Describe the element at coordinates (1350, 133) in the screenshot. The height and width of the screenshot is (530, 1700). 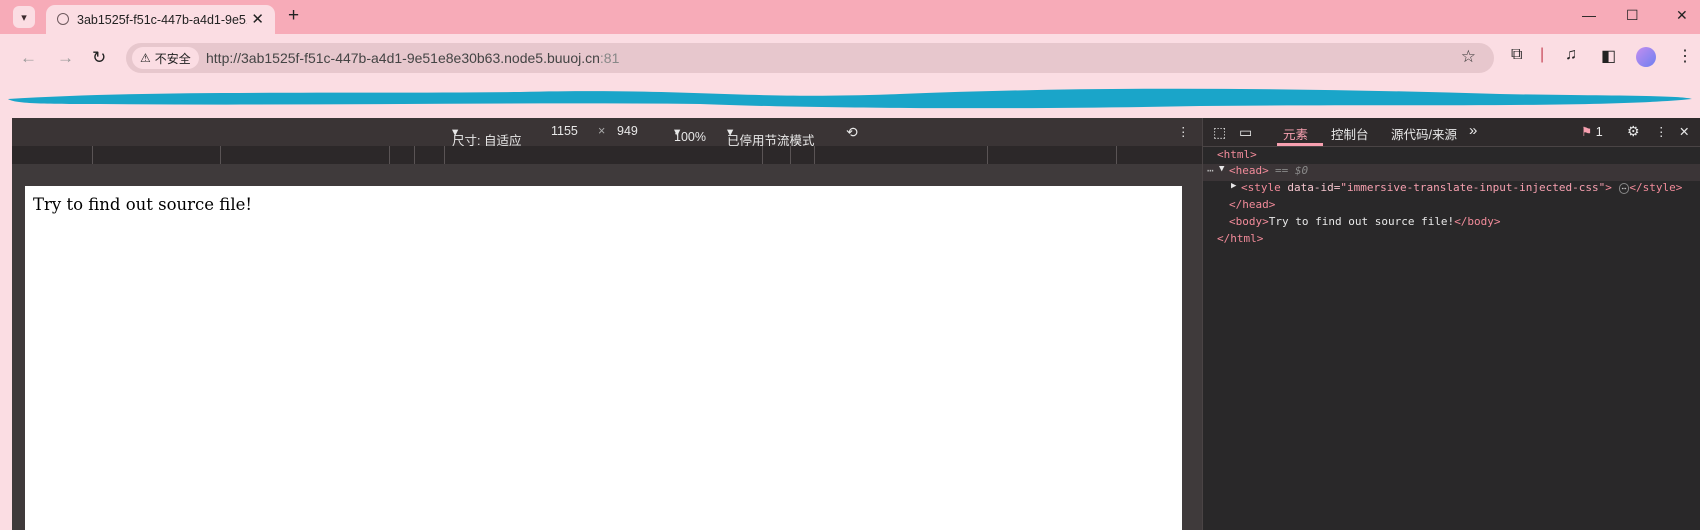
I see `tab-console: 控制台` at that location.